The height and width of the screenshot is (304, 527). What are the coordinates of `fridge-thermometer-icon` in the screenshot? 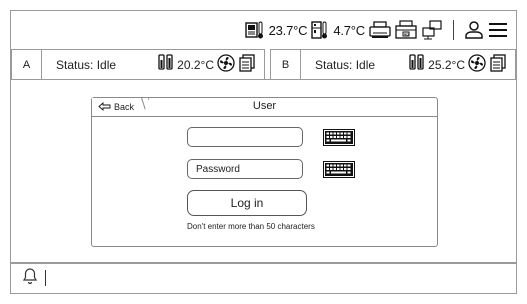 It's located at (320, 30).